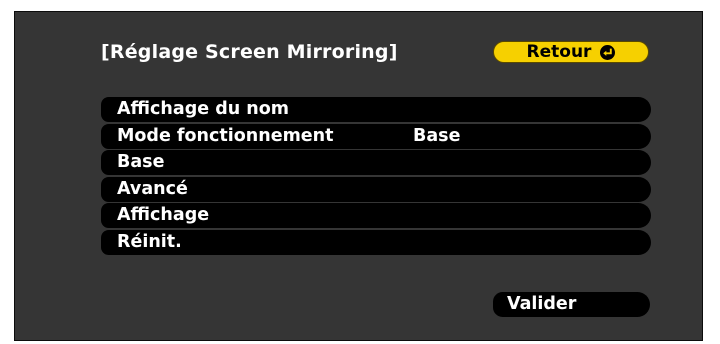 Image resolution: width=720 pixels, height=344 pixels. Describe the element at coordinates (608, 52) in the screenshot. I see `enter-key-icon` at that location.